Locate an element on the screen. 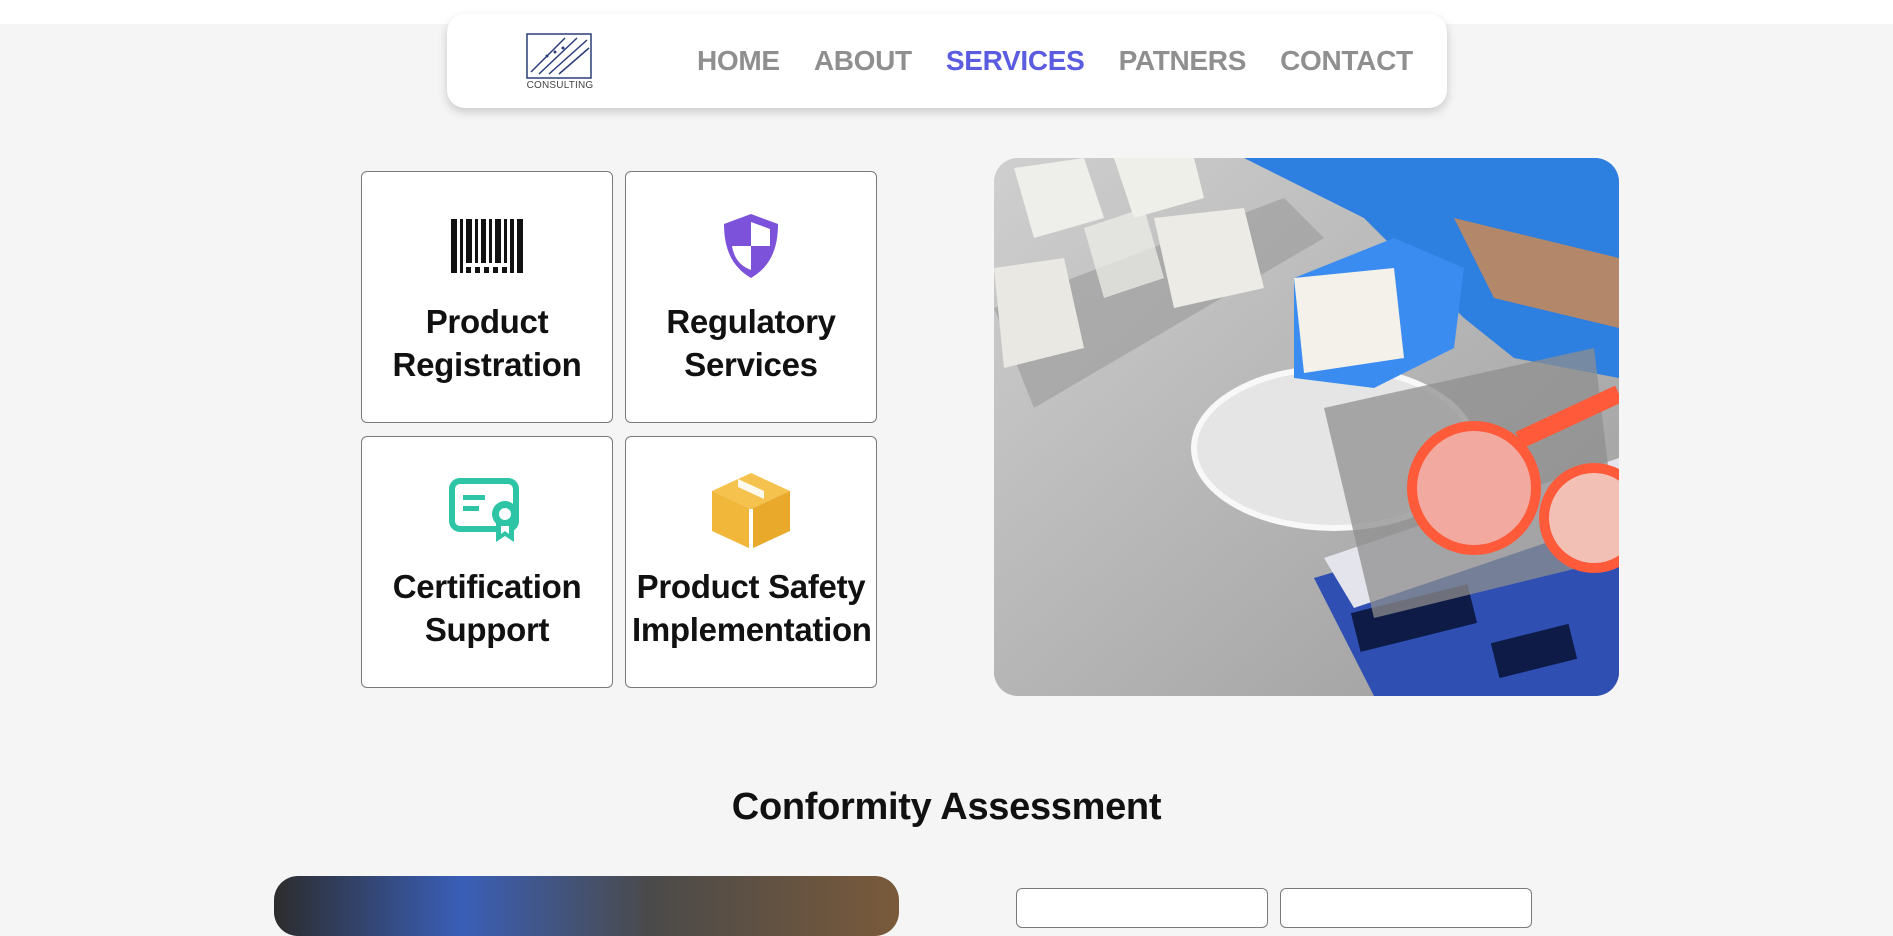  certificate-icon is located at coordinates (487, 511).